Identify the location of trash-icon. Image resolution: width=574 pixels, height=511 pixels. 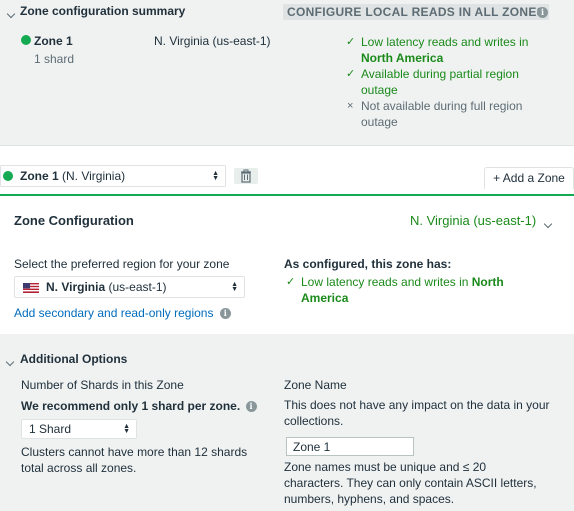
(246, 176).